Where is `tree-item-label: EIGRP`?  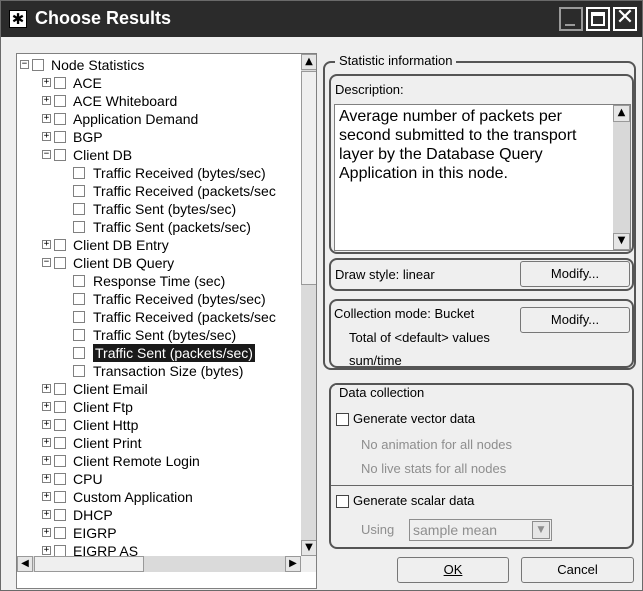
tree-item-label: EIGRP is located at coordinates (95, 533).